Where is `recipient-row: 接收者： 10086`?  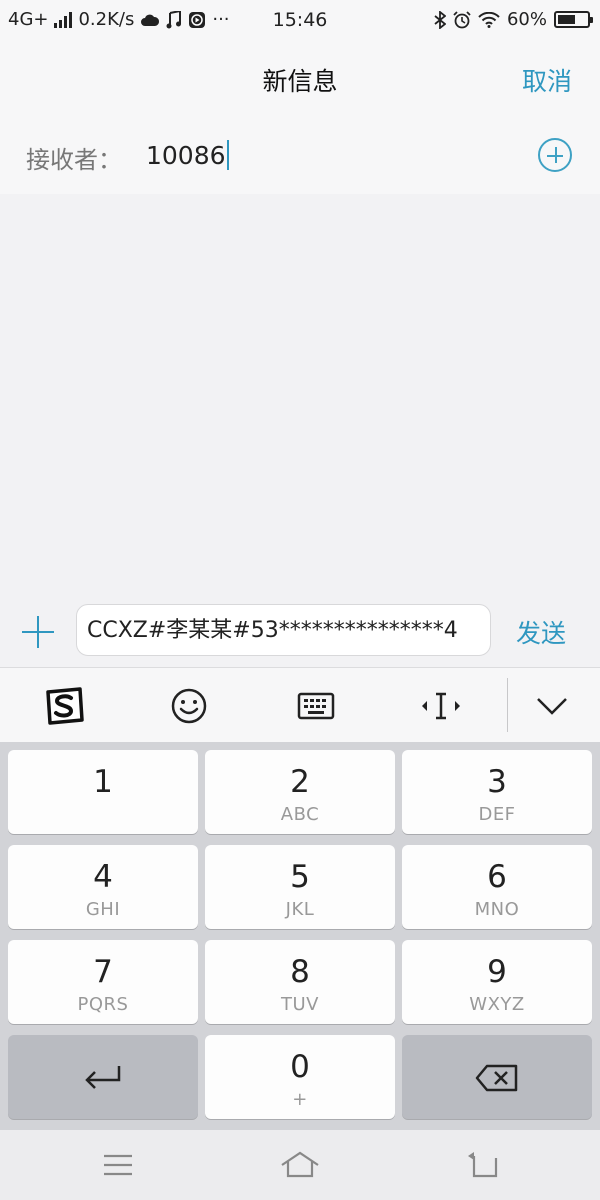 recipient-row: 接收者： 10086 is located at coordinates (300, 155).